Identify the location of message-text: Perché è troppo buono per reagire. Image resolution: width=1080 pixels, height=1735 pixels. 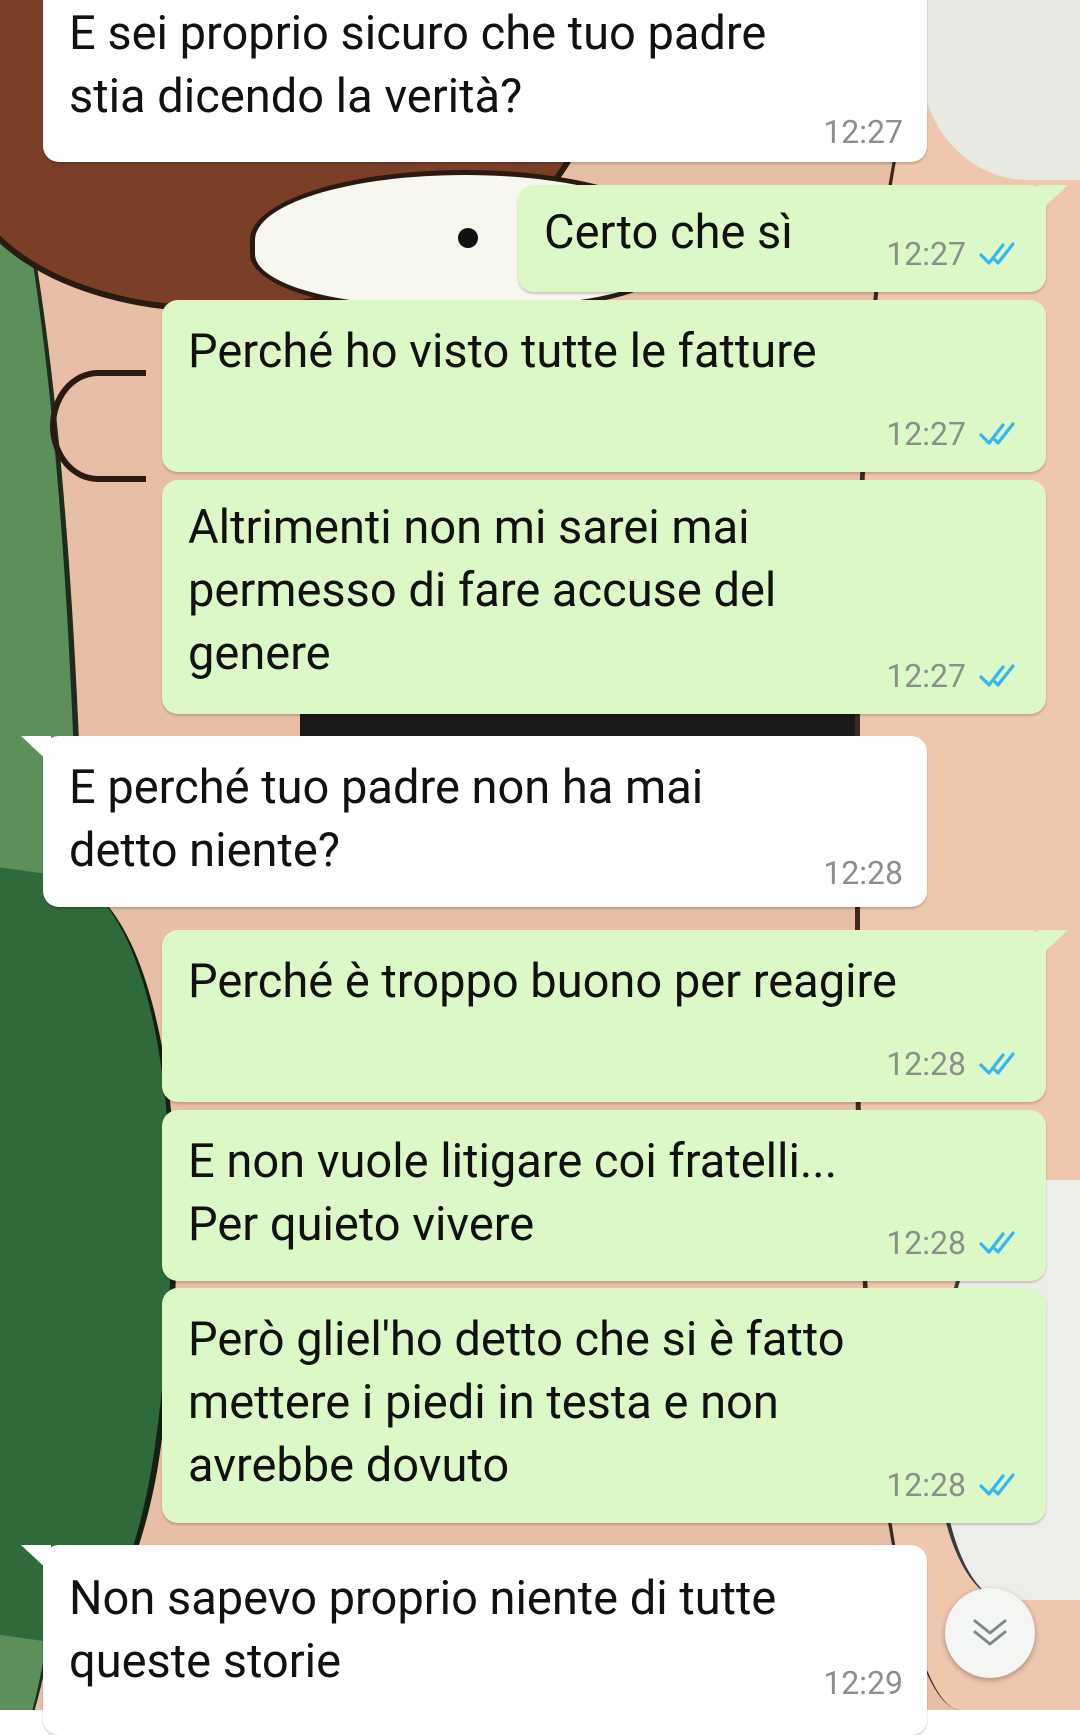
(542, 981).